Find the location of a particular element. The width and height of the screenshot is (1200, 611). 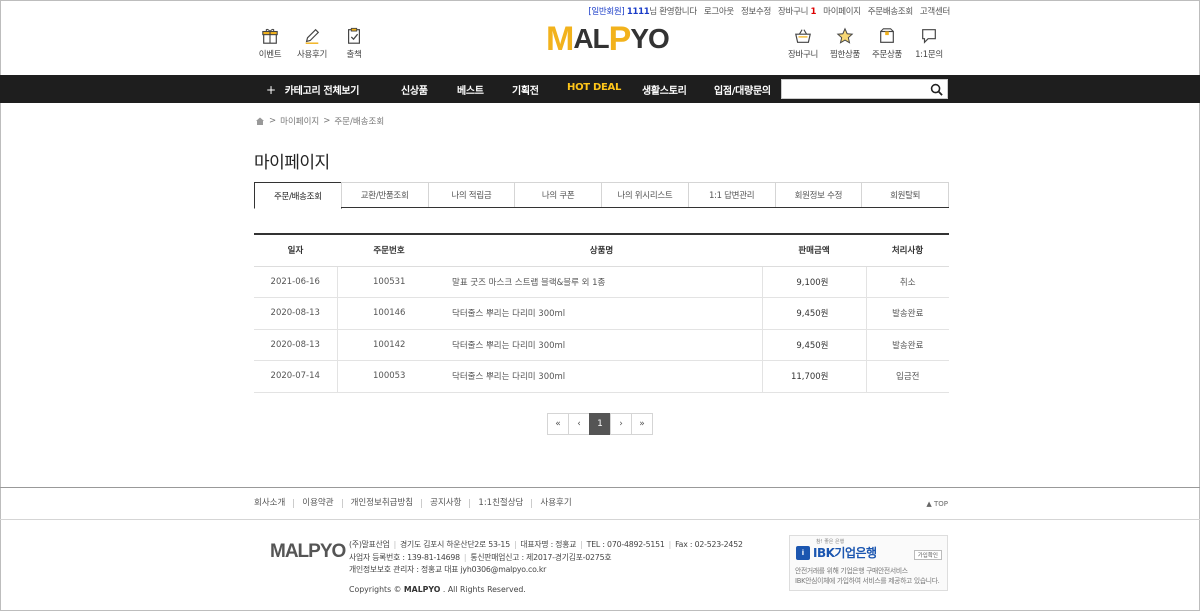

caret-up-icon: ▲ is located at coordinates (929, 504).